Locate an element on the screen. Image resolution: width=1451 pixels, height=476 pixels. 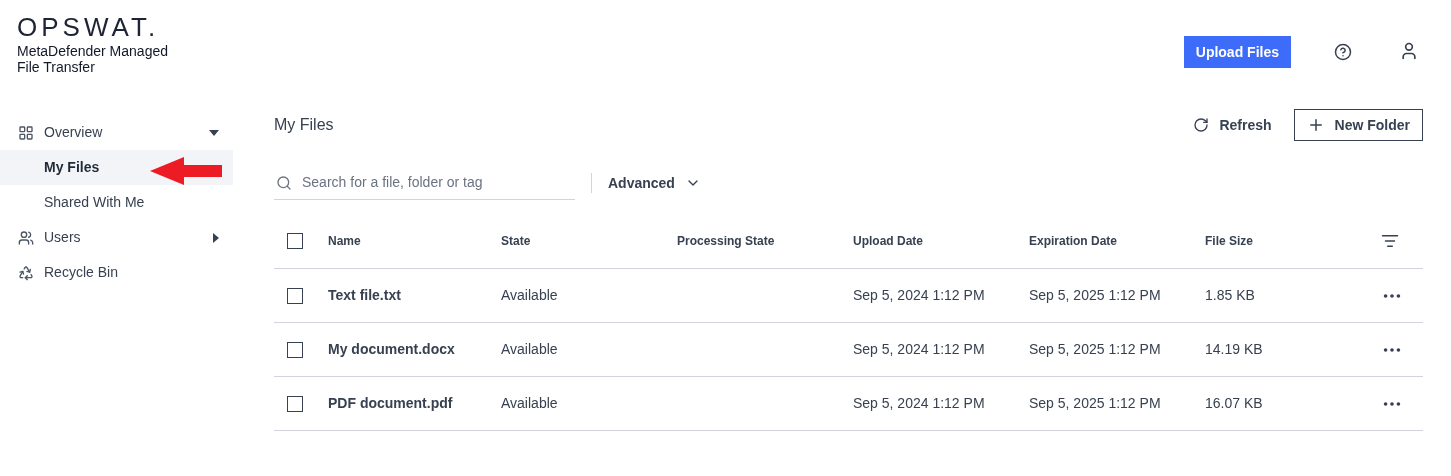
table-cell-text: 16.07 KB is located at coordinates (1234, 403).